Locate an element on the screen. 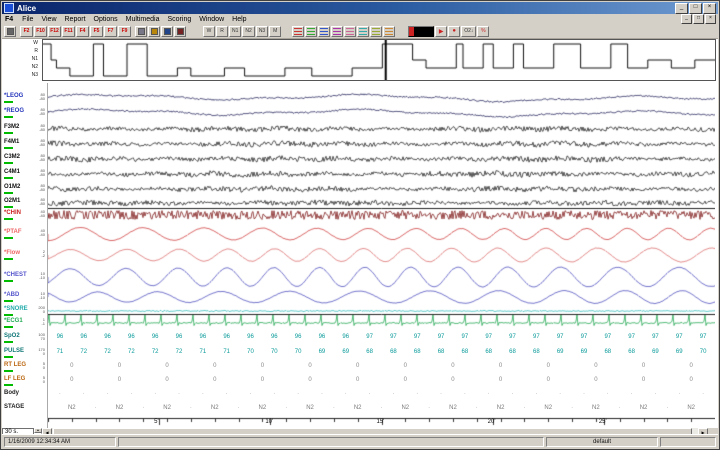  mdi-restore-button: □ is located at coordinates (698, 19).